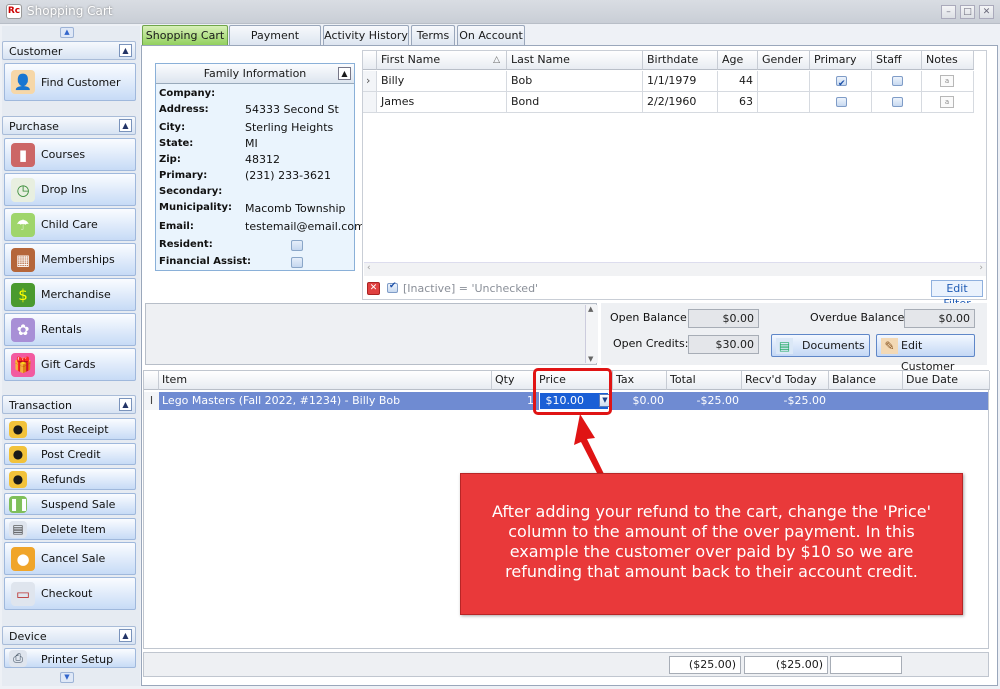  I want to click on cell-last-name: Bob, so click(575, 81).